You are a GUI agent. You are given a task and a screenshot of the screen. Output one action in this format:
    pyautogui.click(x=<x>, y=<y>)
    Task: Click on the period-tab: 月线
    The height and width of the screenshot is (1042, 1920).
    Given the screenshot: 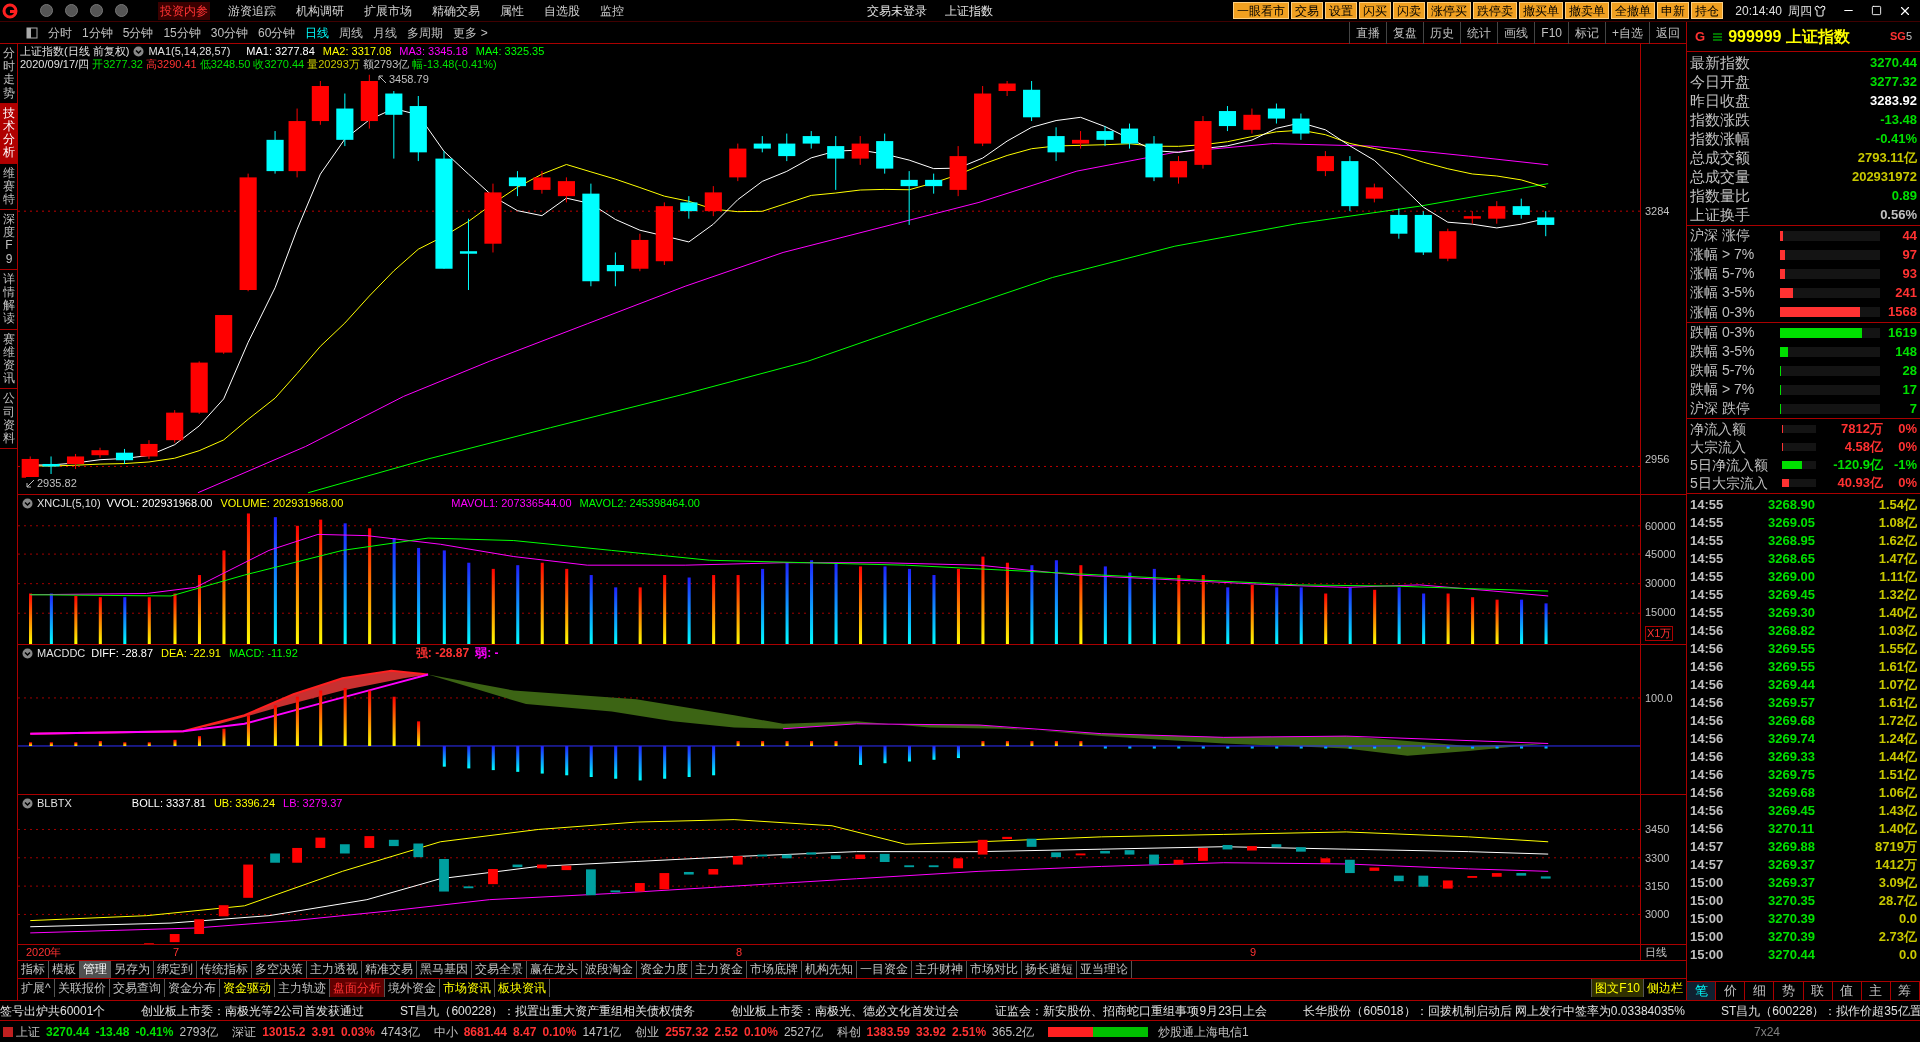 What is the action you would take?
    pyautogui.click(x=385, y=32)
    